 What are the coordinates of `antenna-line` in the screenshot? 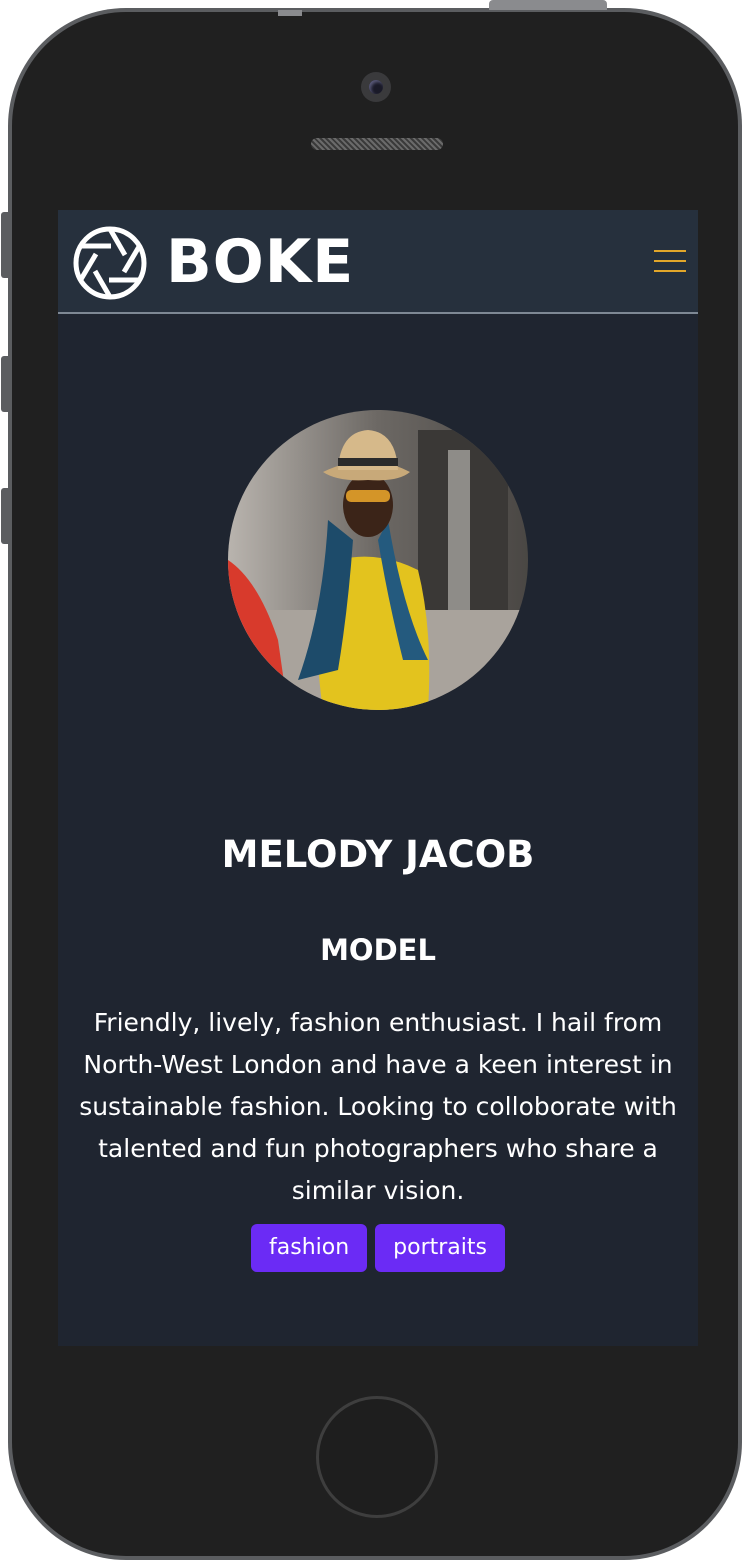 It's located at (290, 13).